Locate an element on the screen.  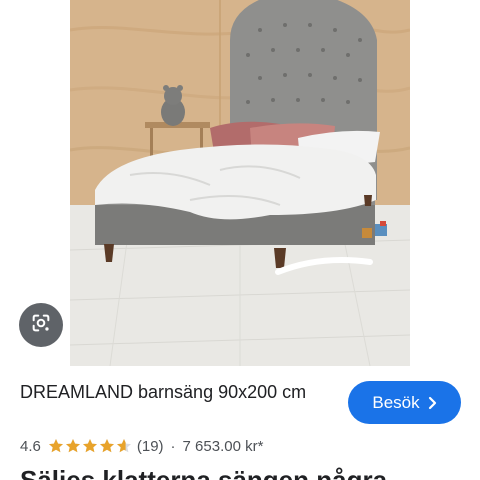
star-rating is located at coordinates (90, 446).